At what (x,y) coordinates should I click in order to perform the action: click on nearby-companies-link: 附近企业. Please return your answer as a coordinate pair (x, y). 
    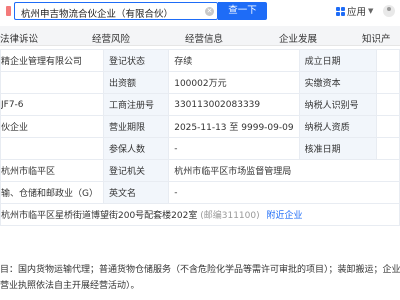
    Looking at the image, I should click on (285, 216).